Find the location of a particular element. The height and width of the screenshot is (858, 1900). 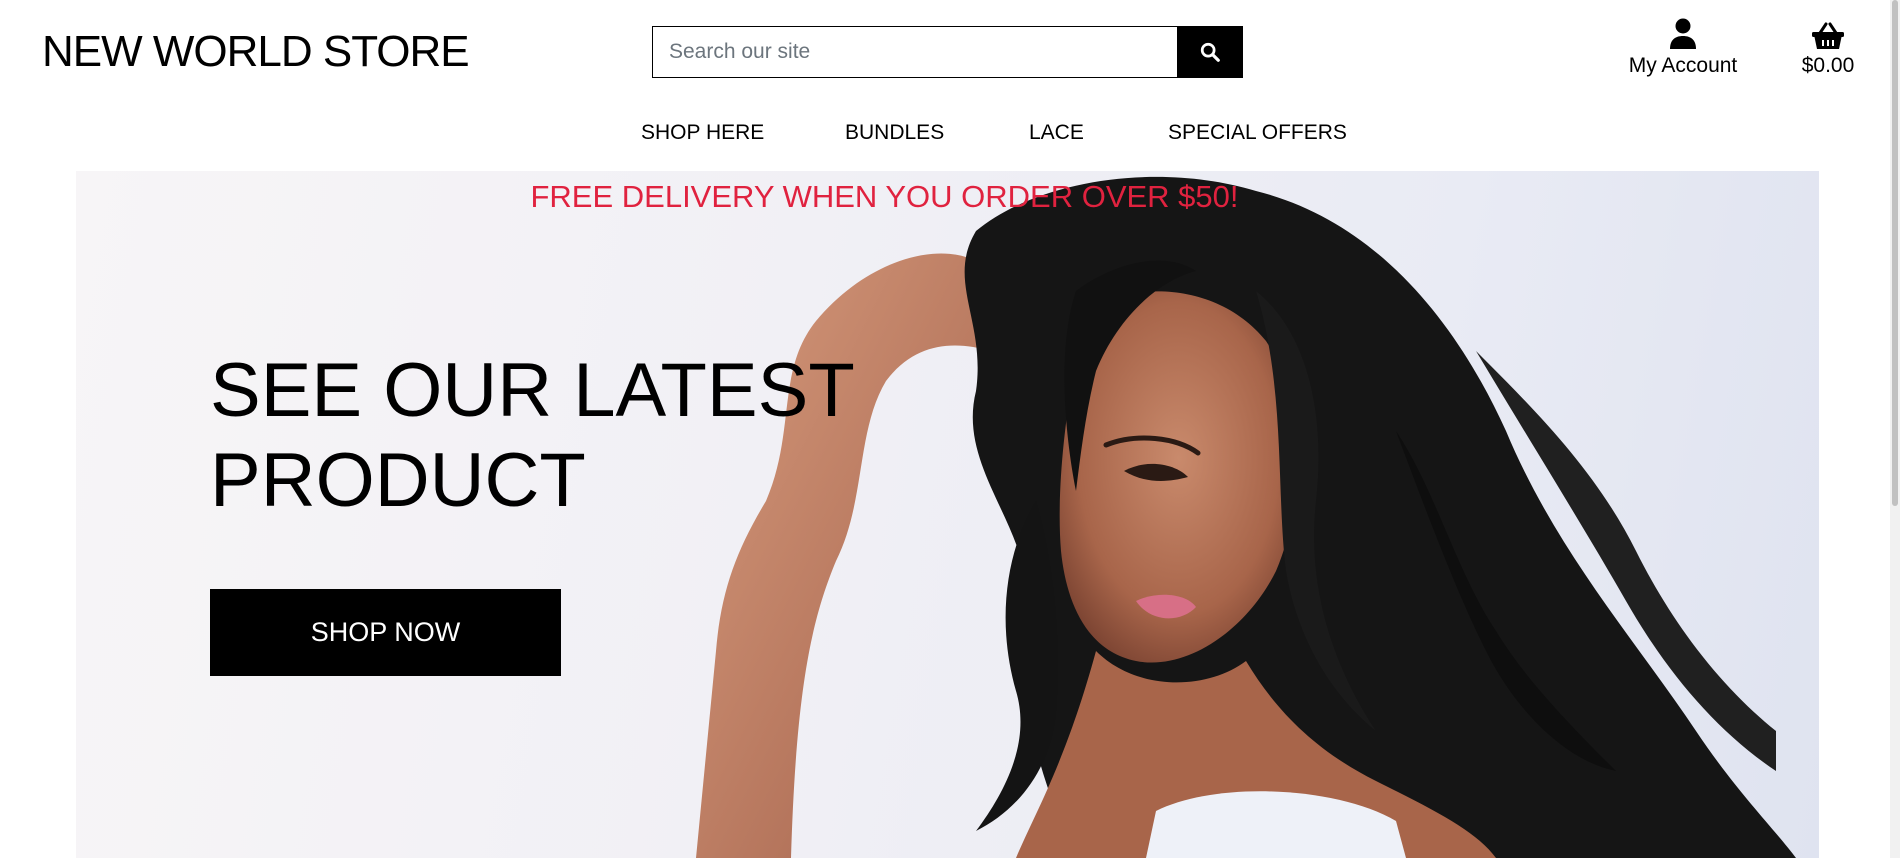

main-nav: SHOP HERE BUNDLES LACE SPECIAL OFFERS is located at coordinates (950, 136).